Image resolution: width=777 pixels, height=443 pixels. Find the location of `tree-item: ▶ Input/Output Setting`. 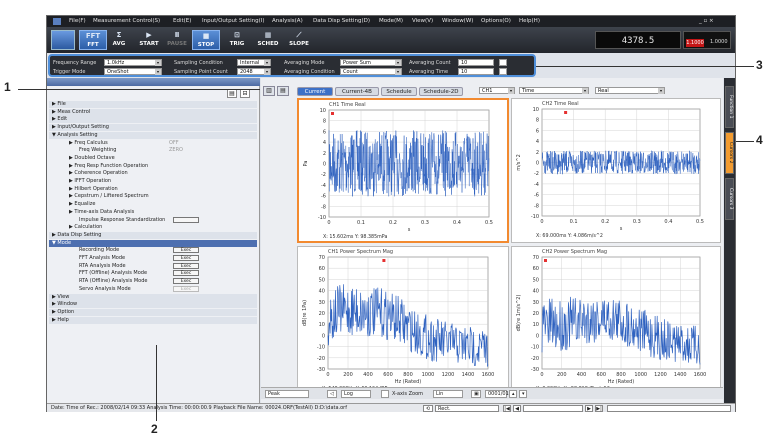

tree-item: ▶ Input/Output Setting is located at coordinates (153, 128).